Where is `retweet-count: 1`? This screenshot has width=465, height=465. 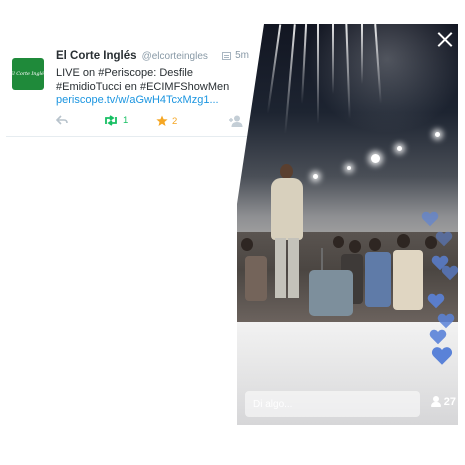
retweet-count: 1 is located at coordinates (126, 120).